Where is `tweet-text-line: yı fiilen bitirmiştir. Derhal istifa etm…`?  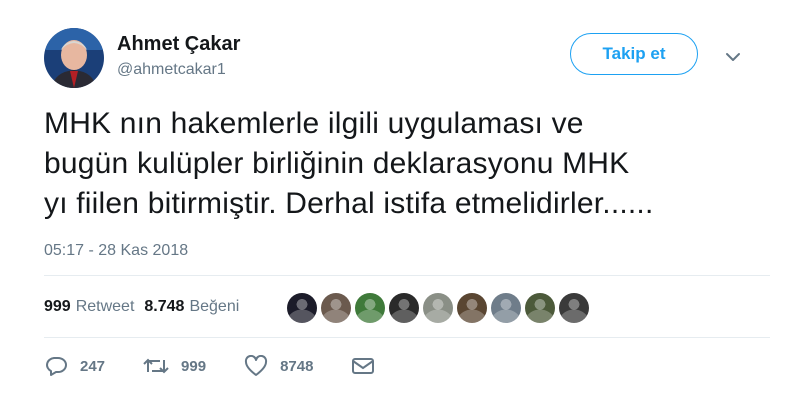 tweet-text-line: yı fiilen bitirmiştir. Derhal istifa etm… is located at coordinates (349, 203).